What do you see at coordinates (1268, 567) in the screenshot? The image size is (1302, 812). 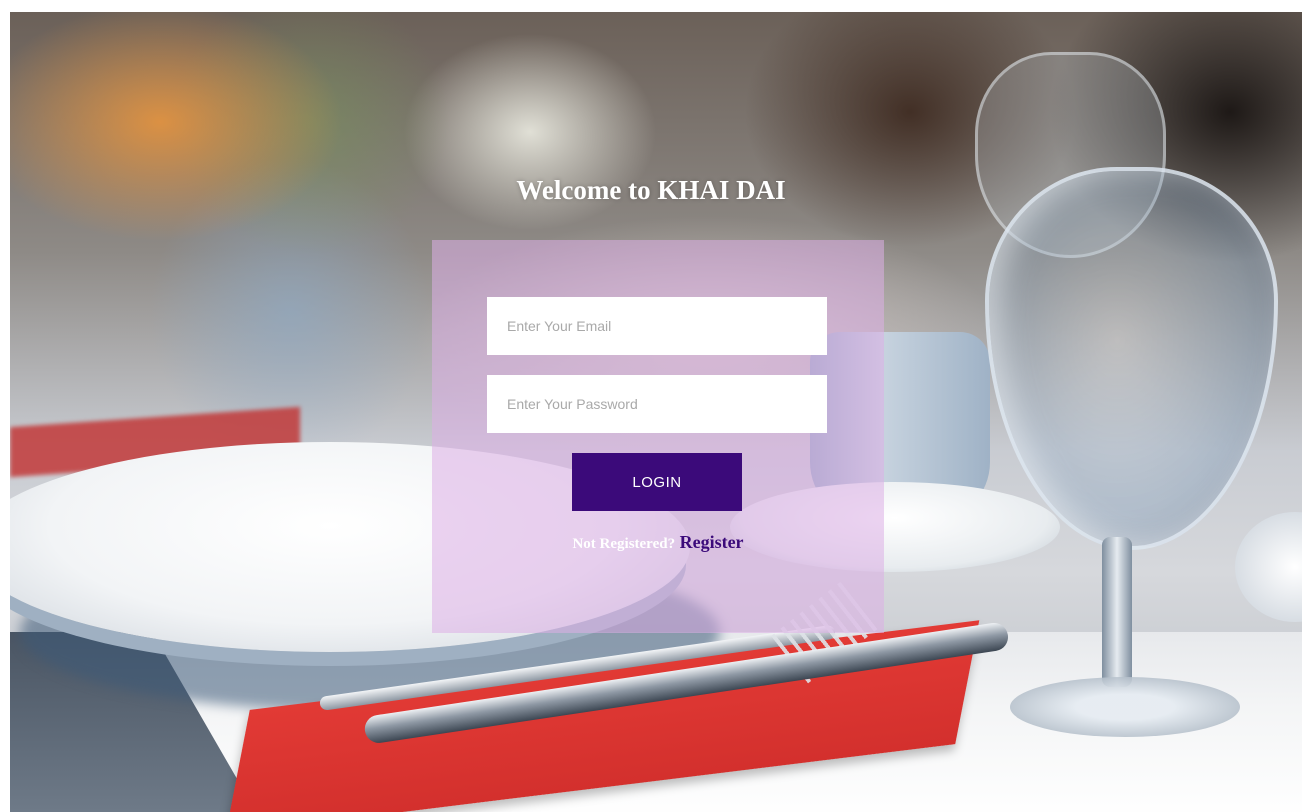 I see `side-plate` at bounding box center [1268, 567].